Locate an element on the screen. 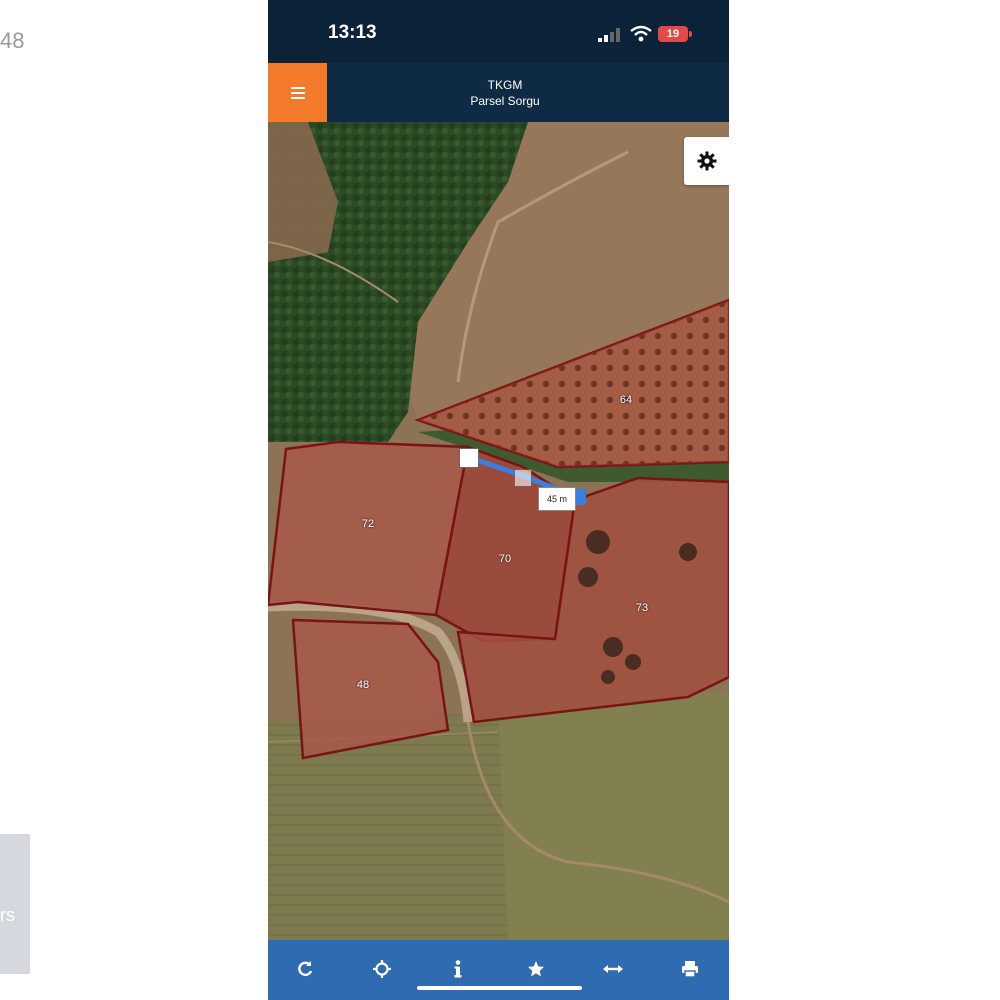  measure-button is located at coordinates (613, 969).